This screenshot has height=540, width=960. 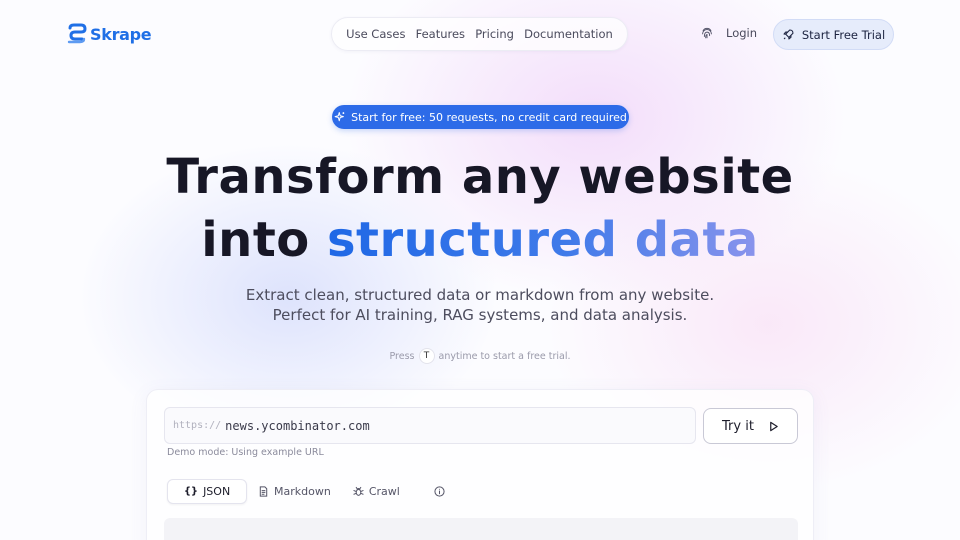 I want to click on headline-line-2-prefix: into, so click(x=264, y=240).